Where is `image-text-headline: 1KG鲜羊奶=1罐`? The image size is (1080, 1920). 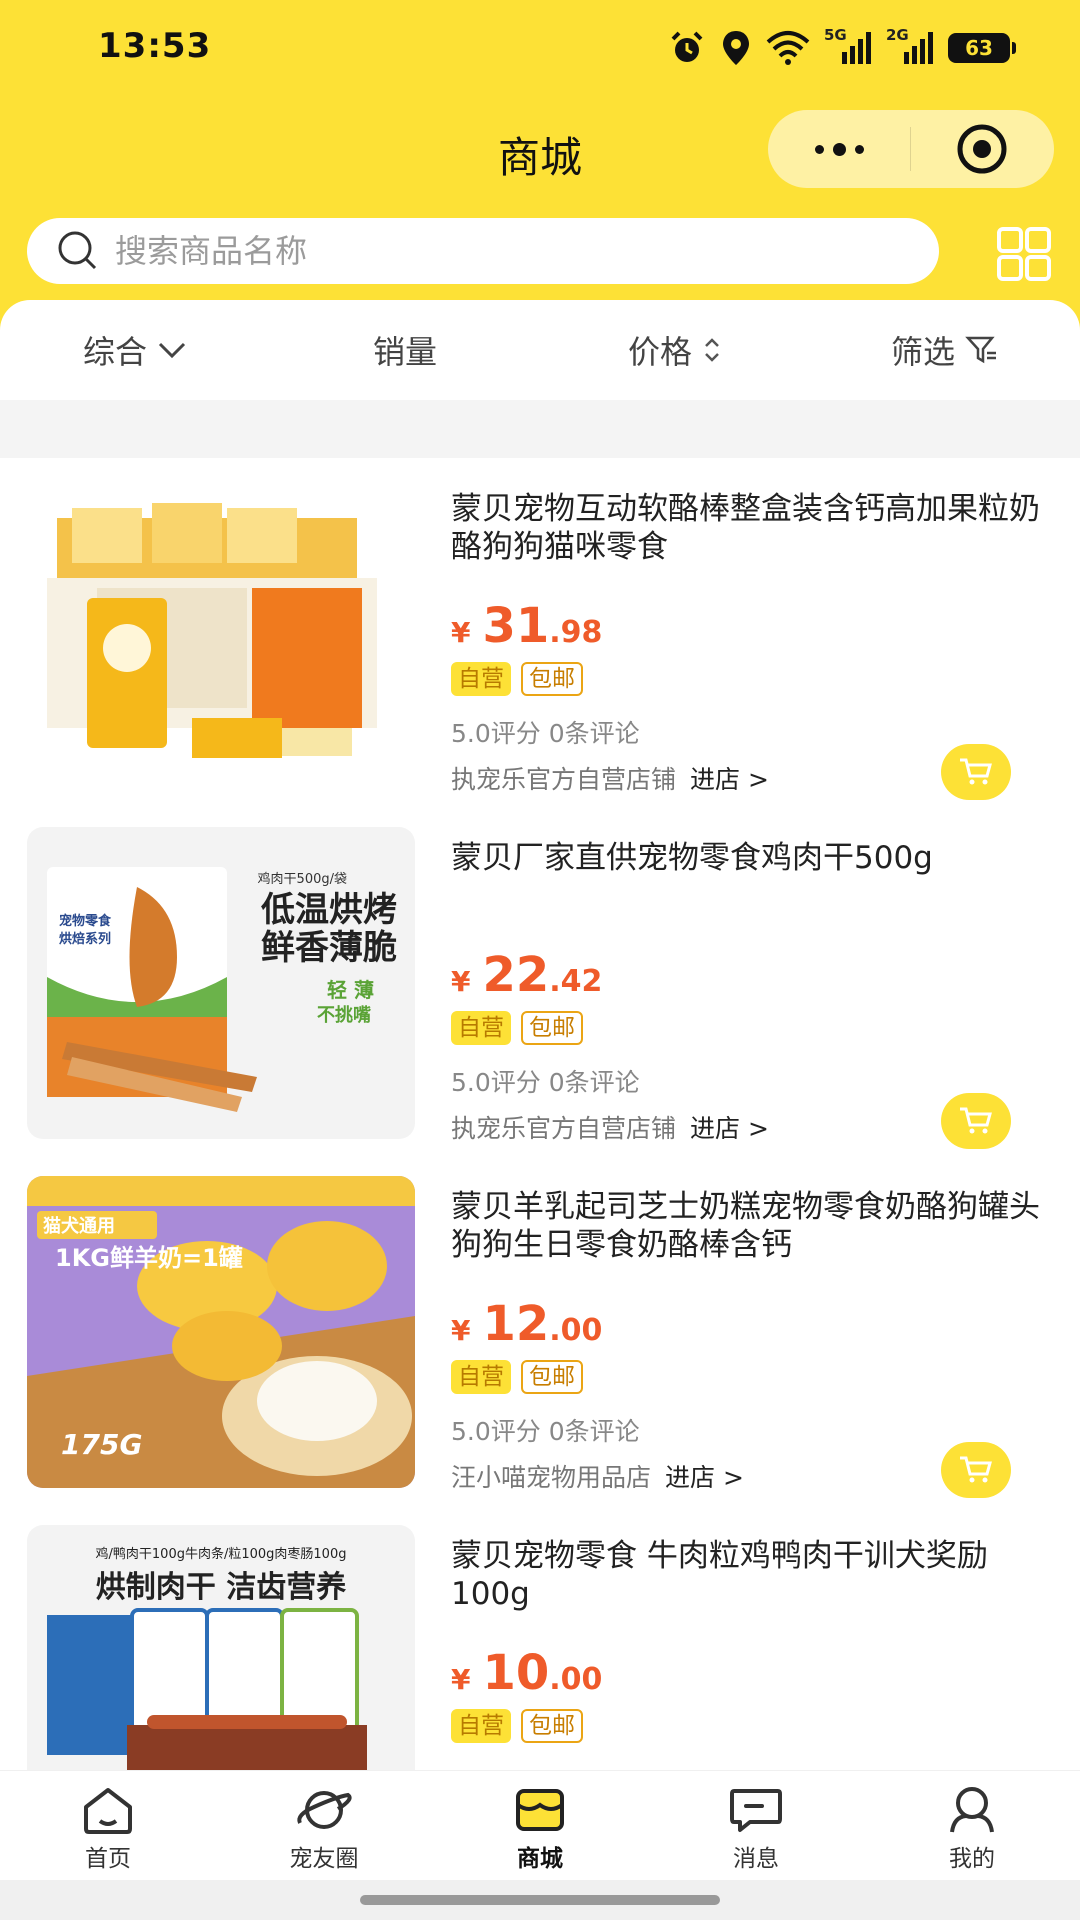 image-text-headline: 1KG鲜羊奶=1罐 is located at coordinates (149, 1258).